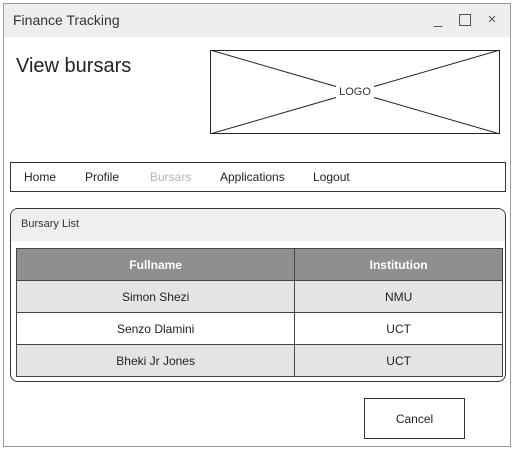  What do you see at coordinates (398, 264) in the screenshot?
I see `column-header-institution: Institution` at bounding box center [398, 264].